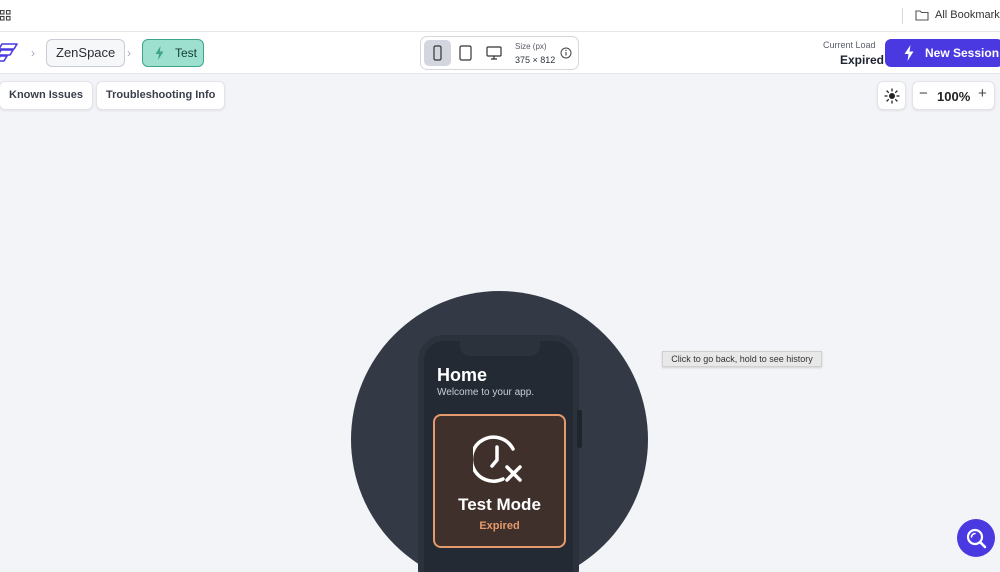 Image resolution: width=1000 pixels, height=572 pixels. What do you see at coordinates (161, 95) in the screenshot?
I see `troubleshooting-info-button: Troubleshooting Info` at bounding box center [161, 95].